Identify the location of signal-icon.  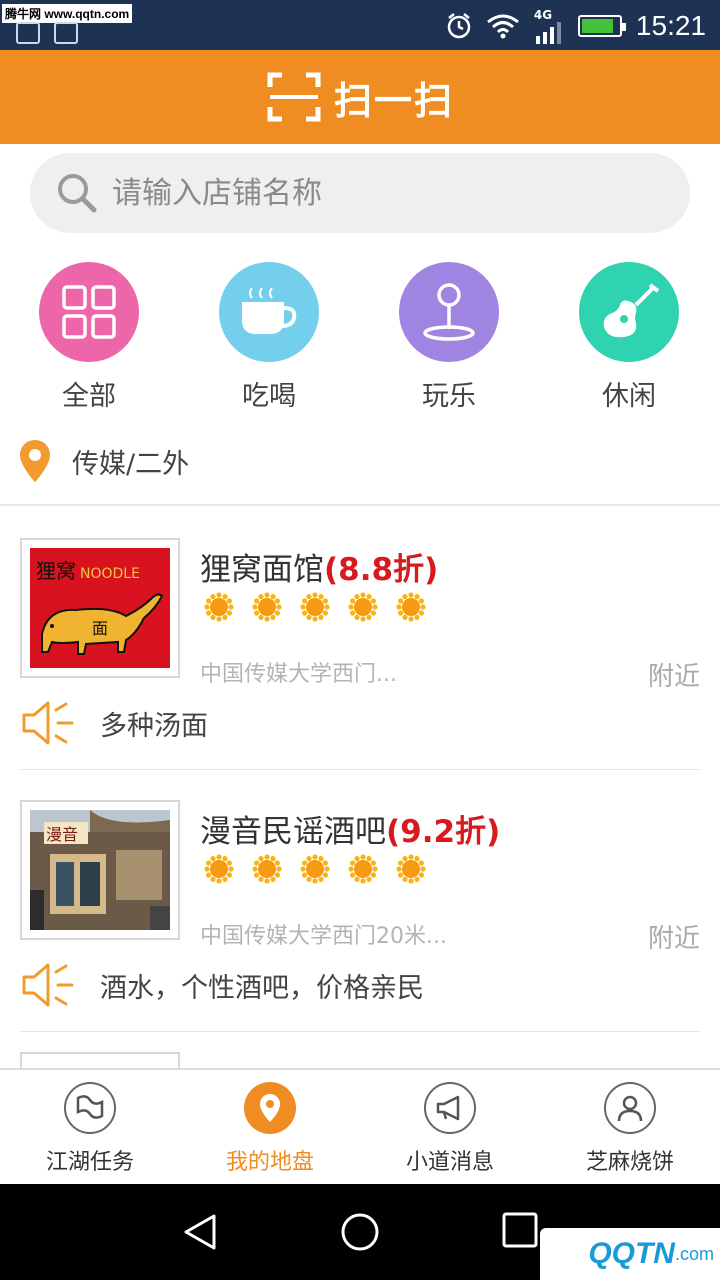
(548, 33).